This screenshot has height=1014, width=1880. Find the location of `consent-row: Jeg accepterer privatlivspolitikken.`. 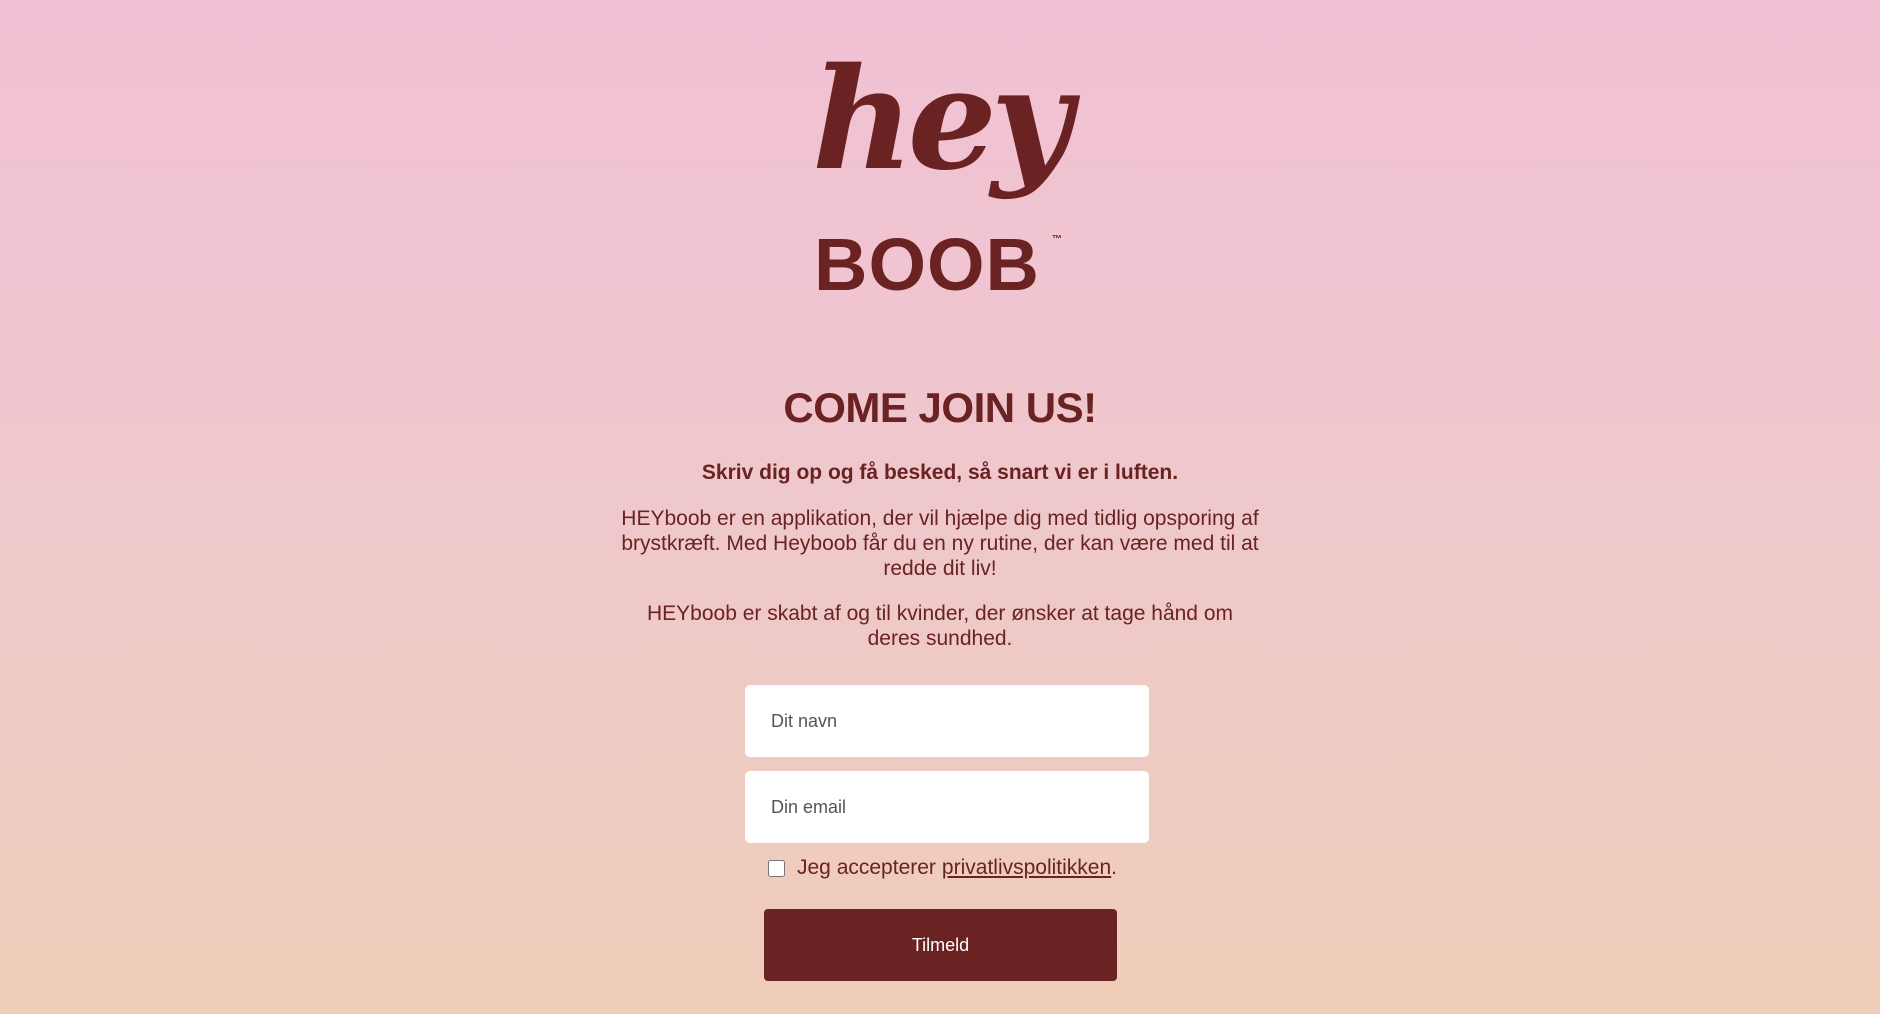

consent-row: Jeg accepterer privatlivspolitikken. is located at coordinates (942, 868).